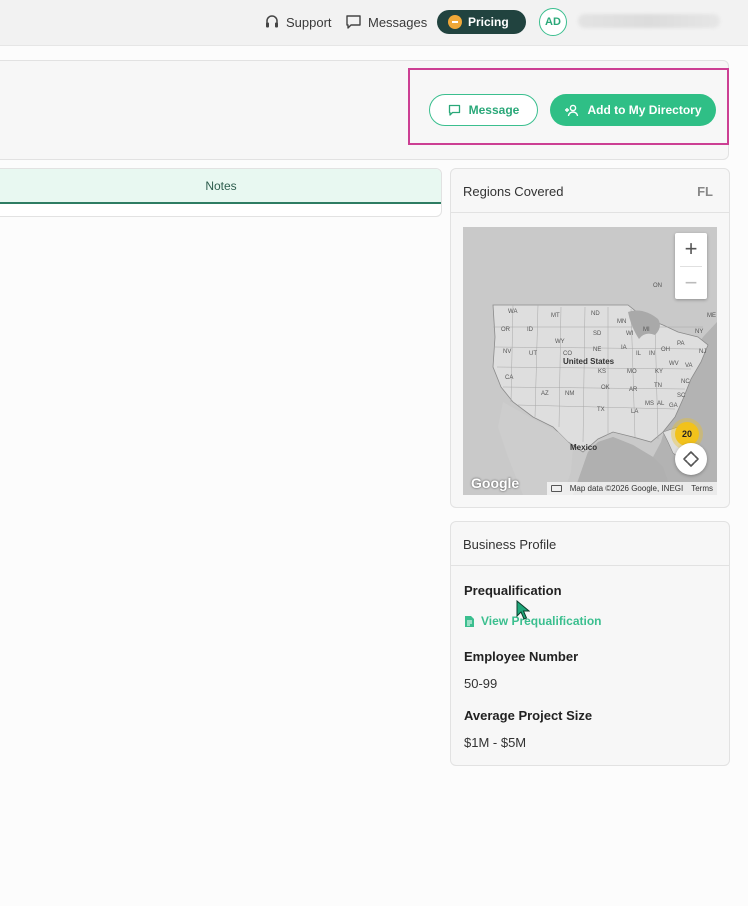 This screenshot has width=748, height=906. I want to click on headset-icon, so click(272, 21).